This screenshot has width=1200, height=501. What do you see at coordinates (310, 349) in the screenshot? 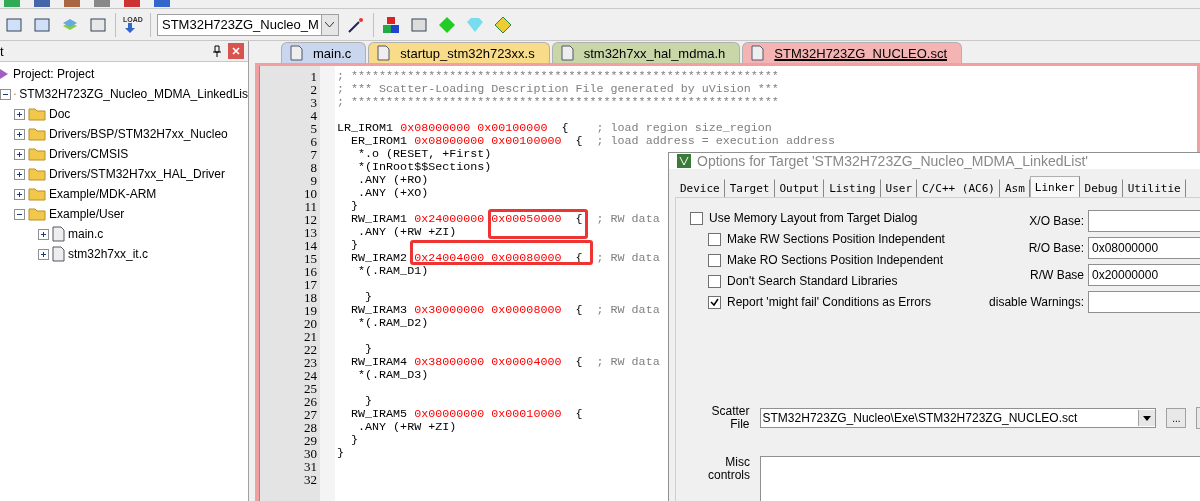
I see `line-number: 22` at bounding box center [310, 349].